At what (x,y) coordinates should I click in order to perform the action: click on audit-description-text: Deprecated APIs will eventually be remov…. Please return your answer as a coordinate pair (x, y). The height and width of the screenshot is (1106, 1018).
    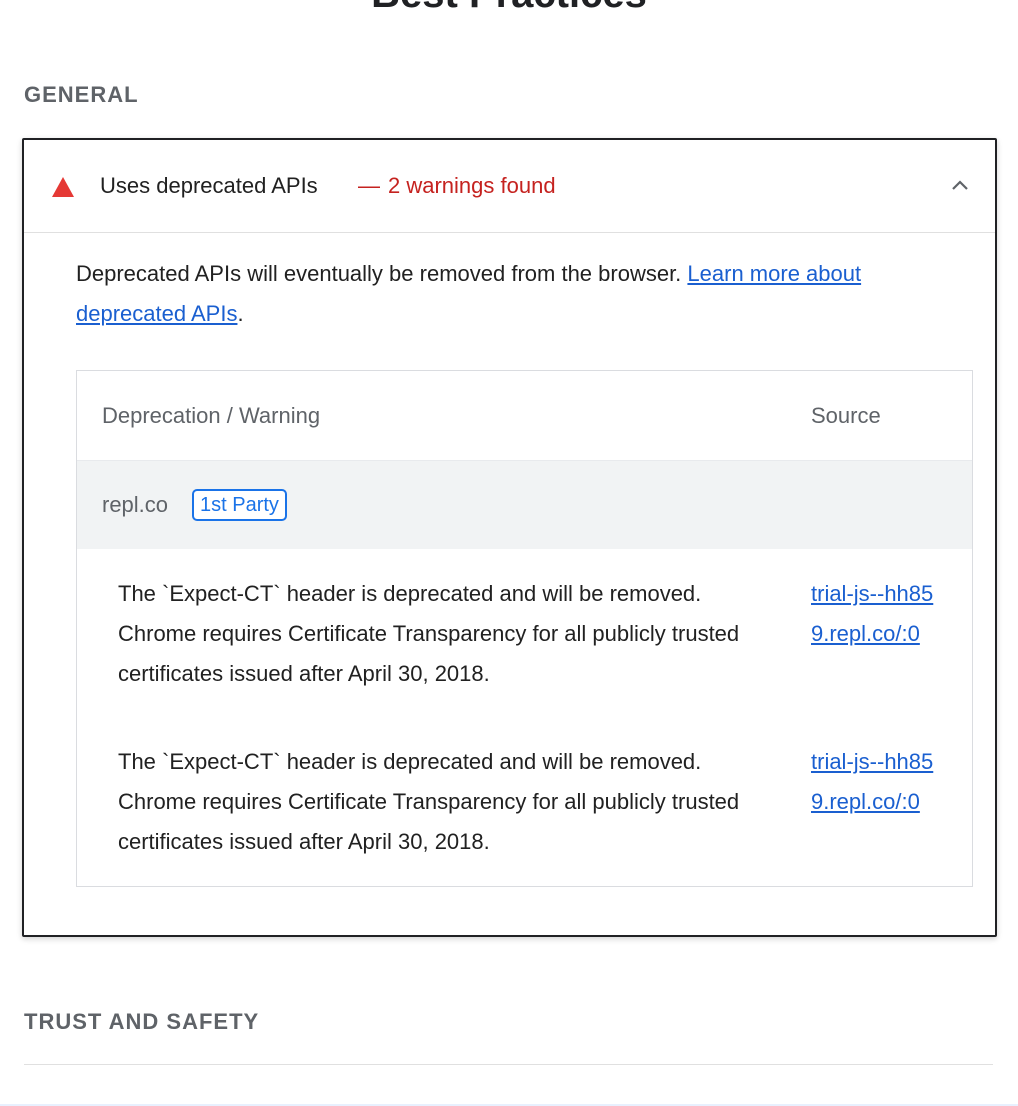
    Looking at the image, I should click on (379, 273).